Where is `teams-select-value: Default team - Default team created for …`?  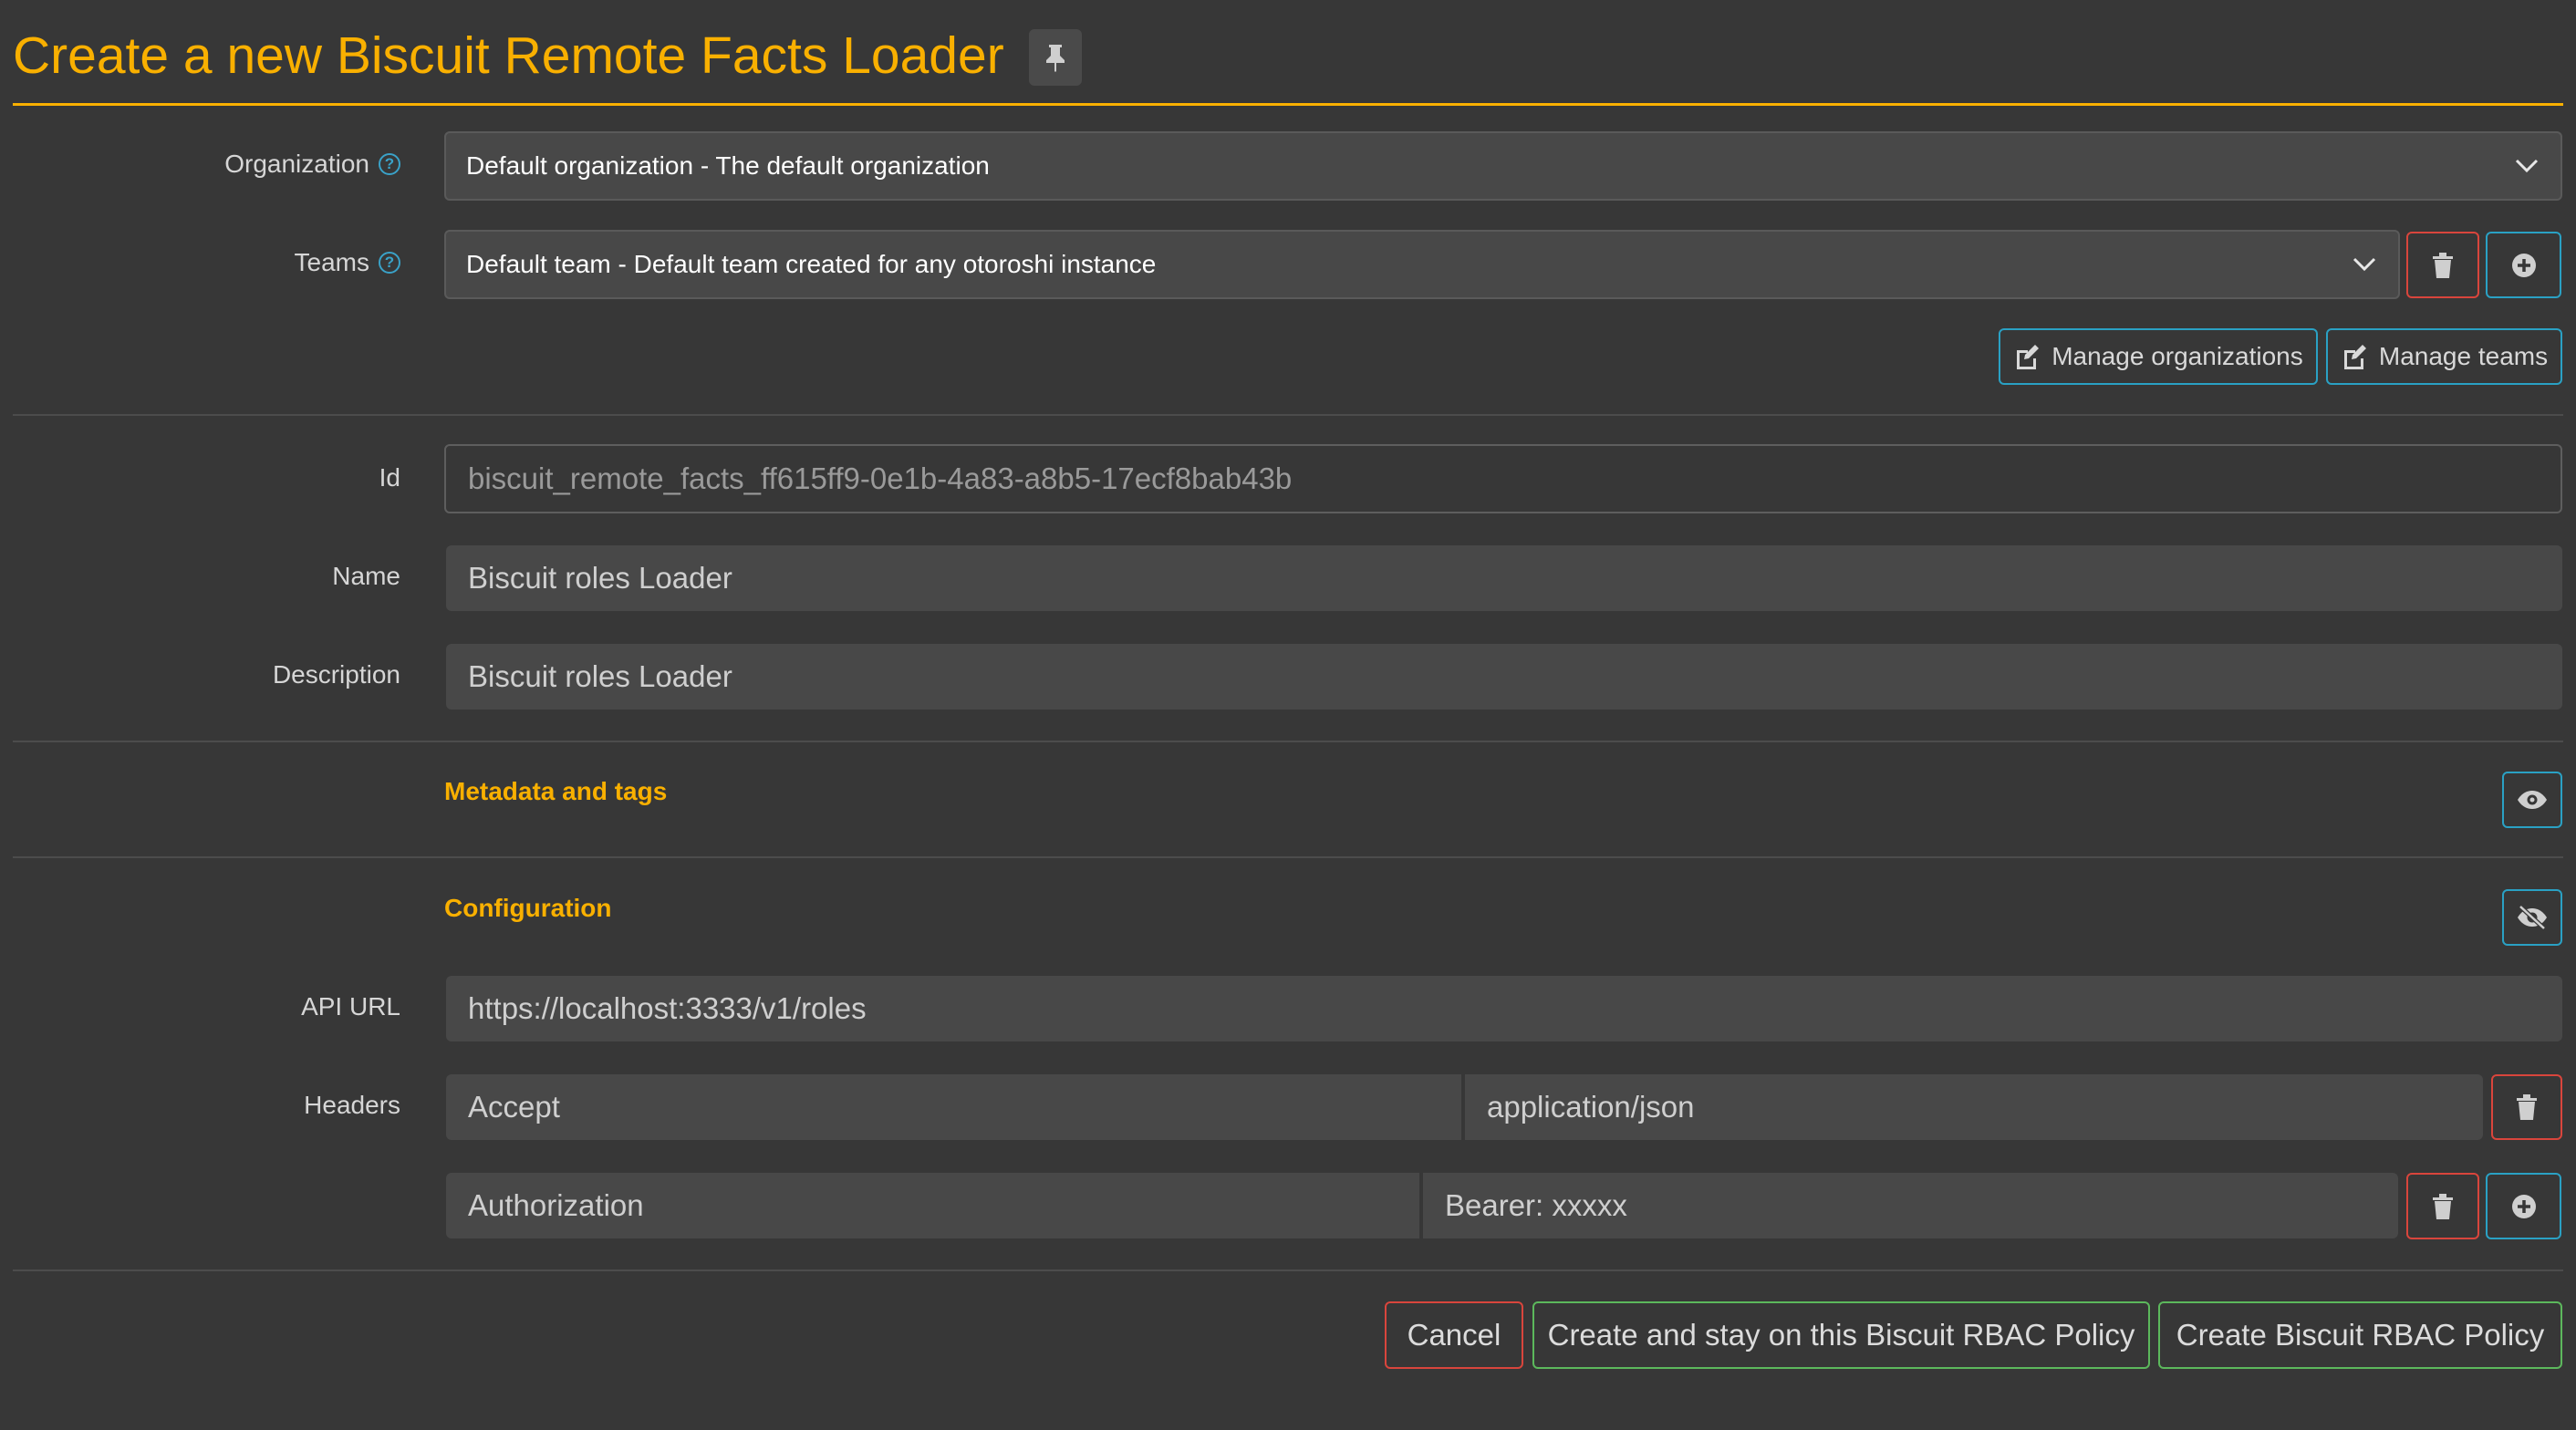
teams-select-value: Default team - Default team created for … is located at coordinates (811, 264).